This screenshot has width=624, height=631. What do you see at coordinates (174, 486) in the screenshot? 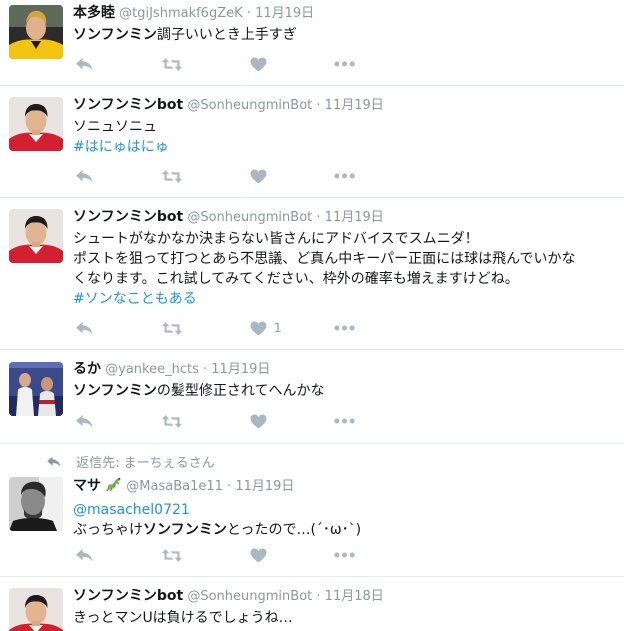
I see `username: @MasaBa1e11` at bounding box center [174, 486].